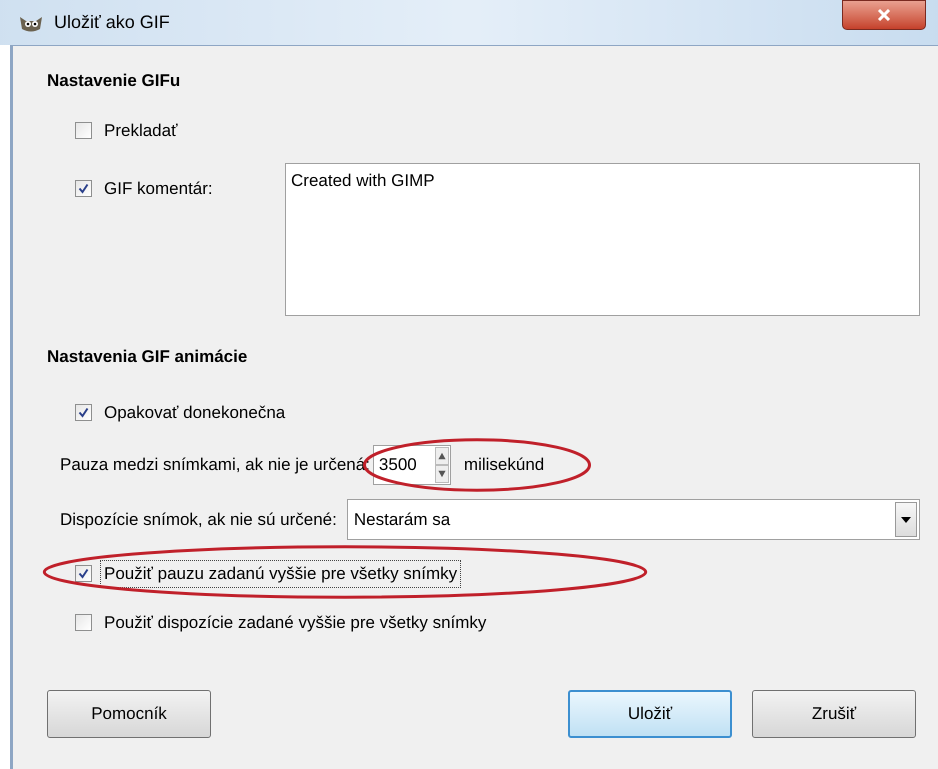  What do you see at coordinates (633, 519) in the screenshot?
I see `disposal-dropdown: Nestarám sa` at bounding box center [633, 519].